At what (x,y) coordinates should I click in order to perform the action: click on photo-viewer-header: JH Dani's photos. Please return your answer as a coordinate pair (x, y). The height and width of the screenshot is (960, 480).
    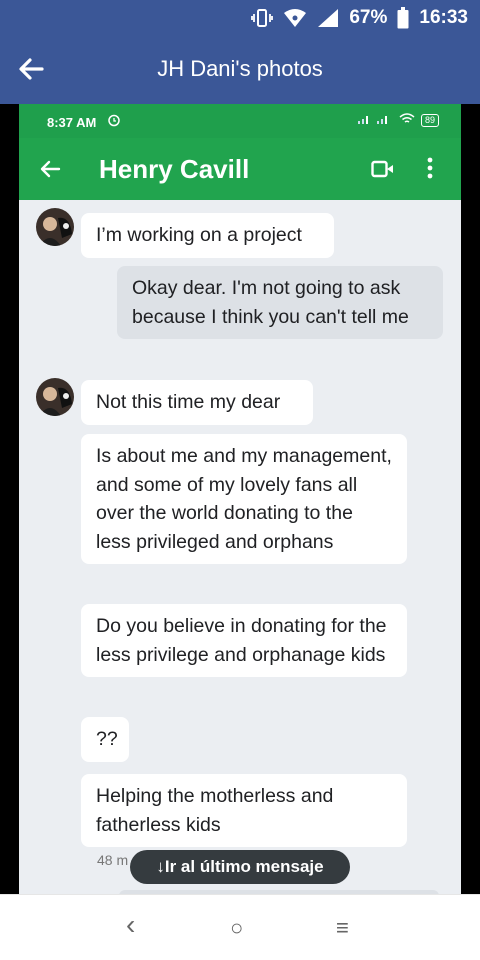
    Looking at the image, I should click on (240, 70).